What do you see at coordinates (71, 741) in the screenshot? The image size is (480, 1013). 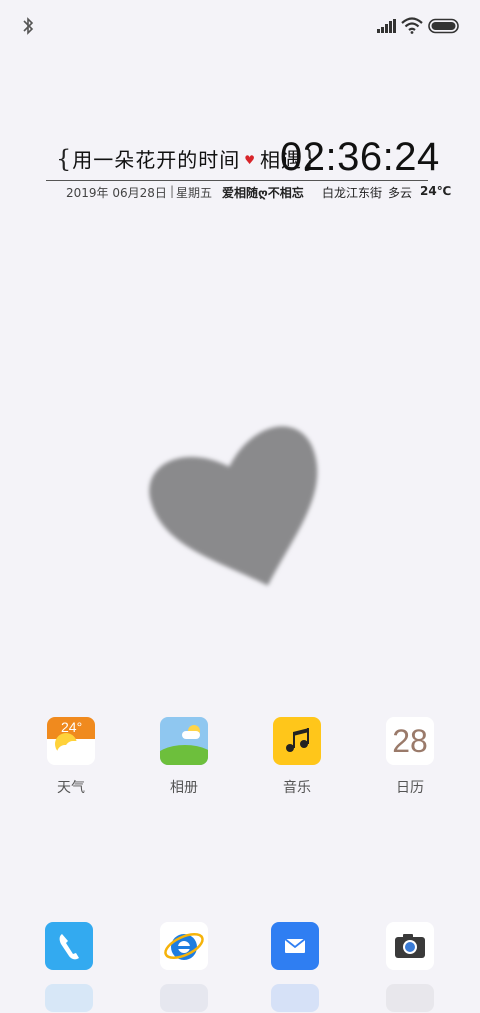 I see `weather-icon: 24°` at bounding box center [71, 741].